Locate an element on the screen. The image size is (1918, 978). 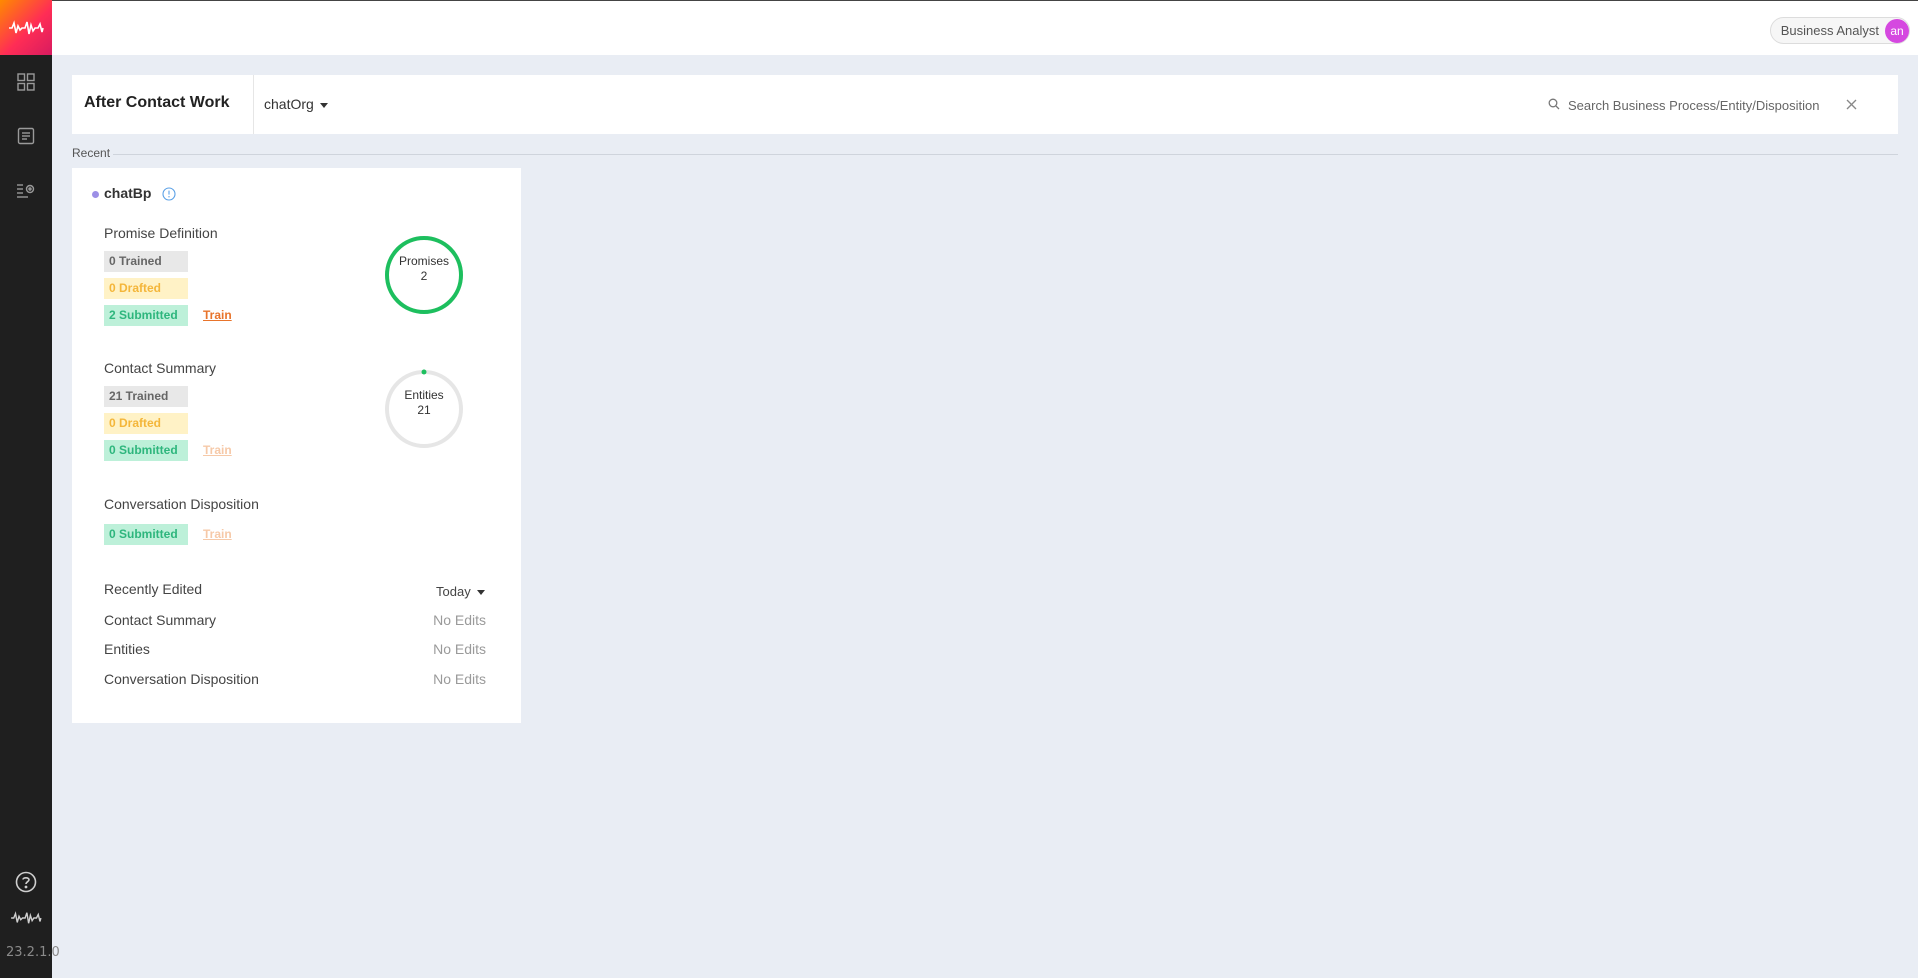
dashboard-icon is located at coordinates (26, 82).